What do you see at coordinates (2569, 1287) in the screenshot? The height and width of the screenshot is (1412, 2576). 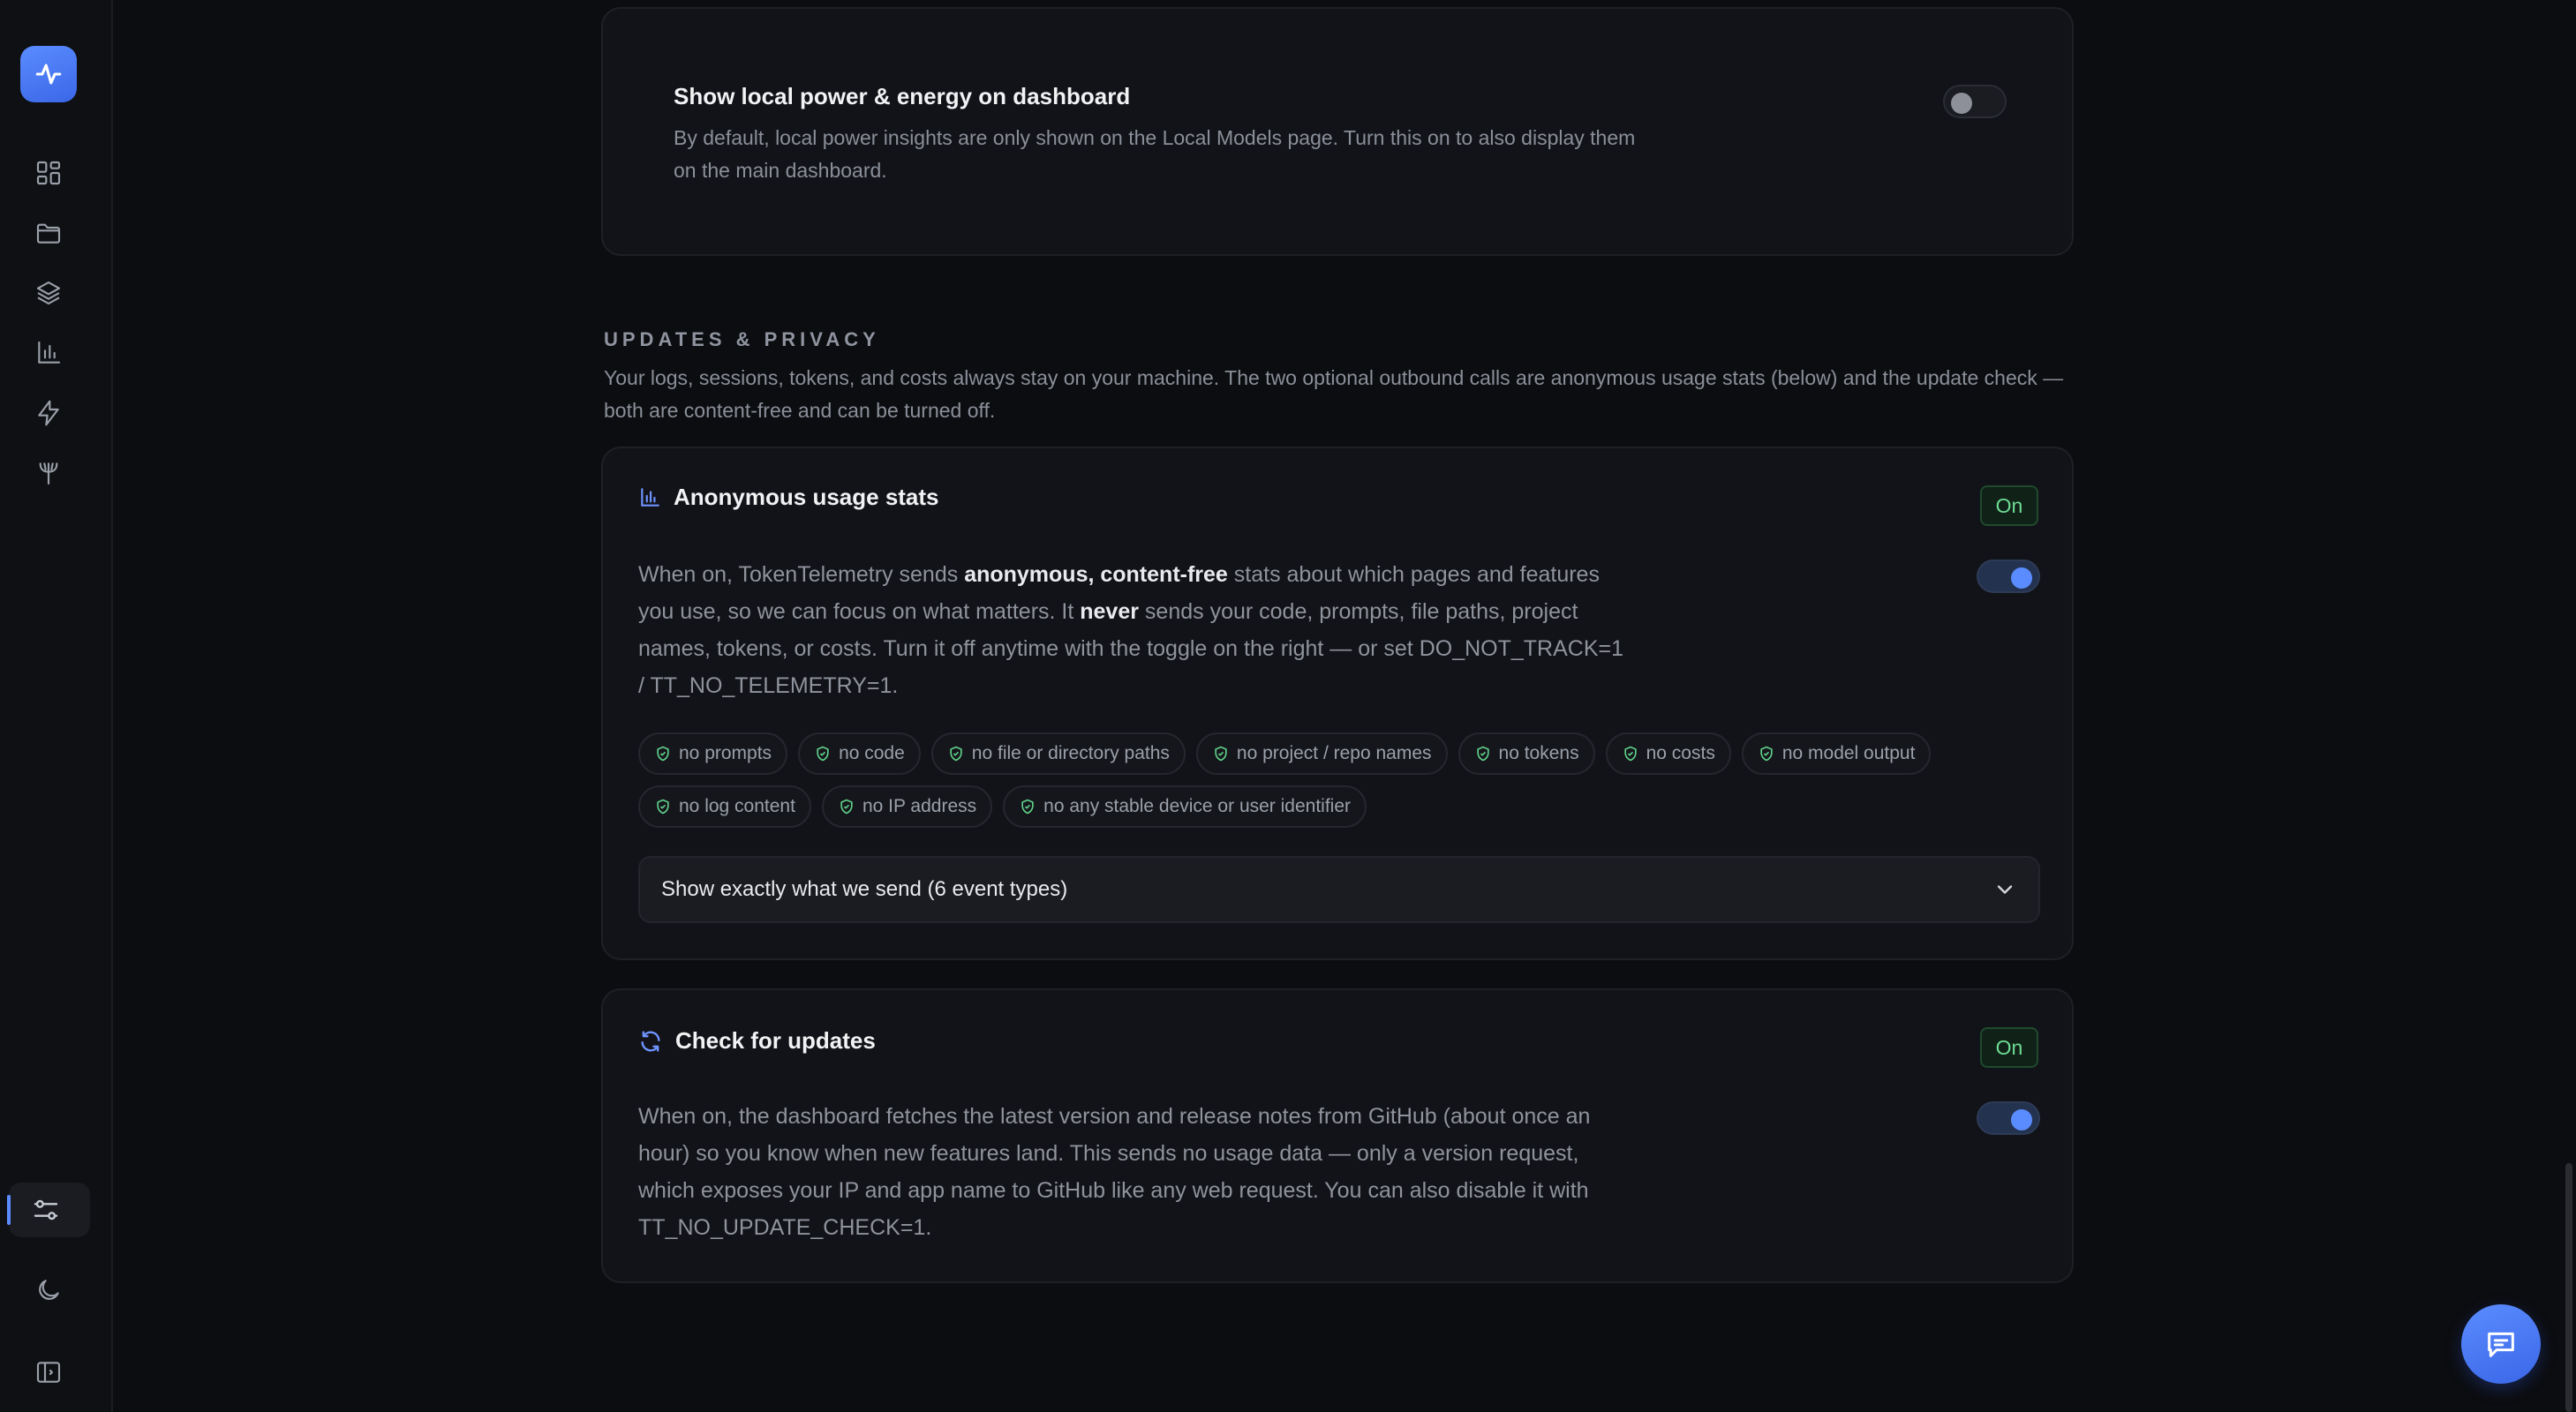 I see `scrollbar-thumb` at bounding box center [2569, 1287].